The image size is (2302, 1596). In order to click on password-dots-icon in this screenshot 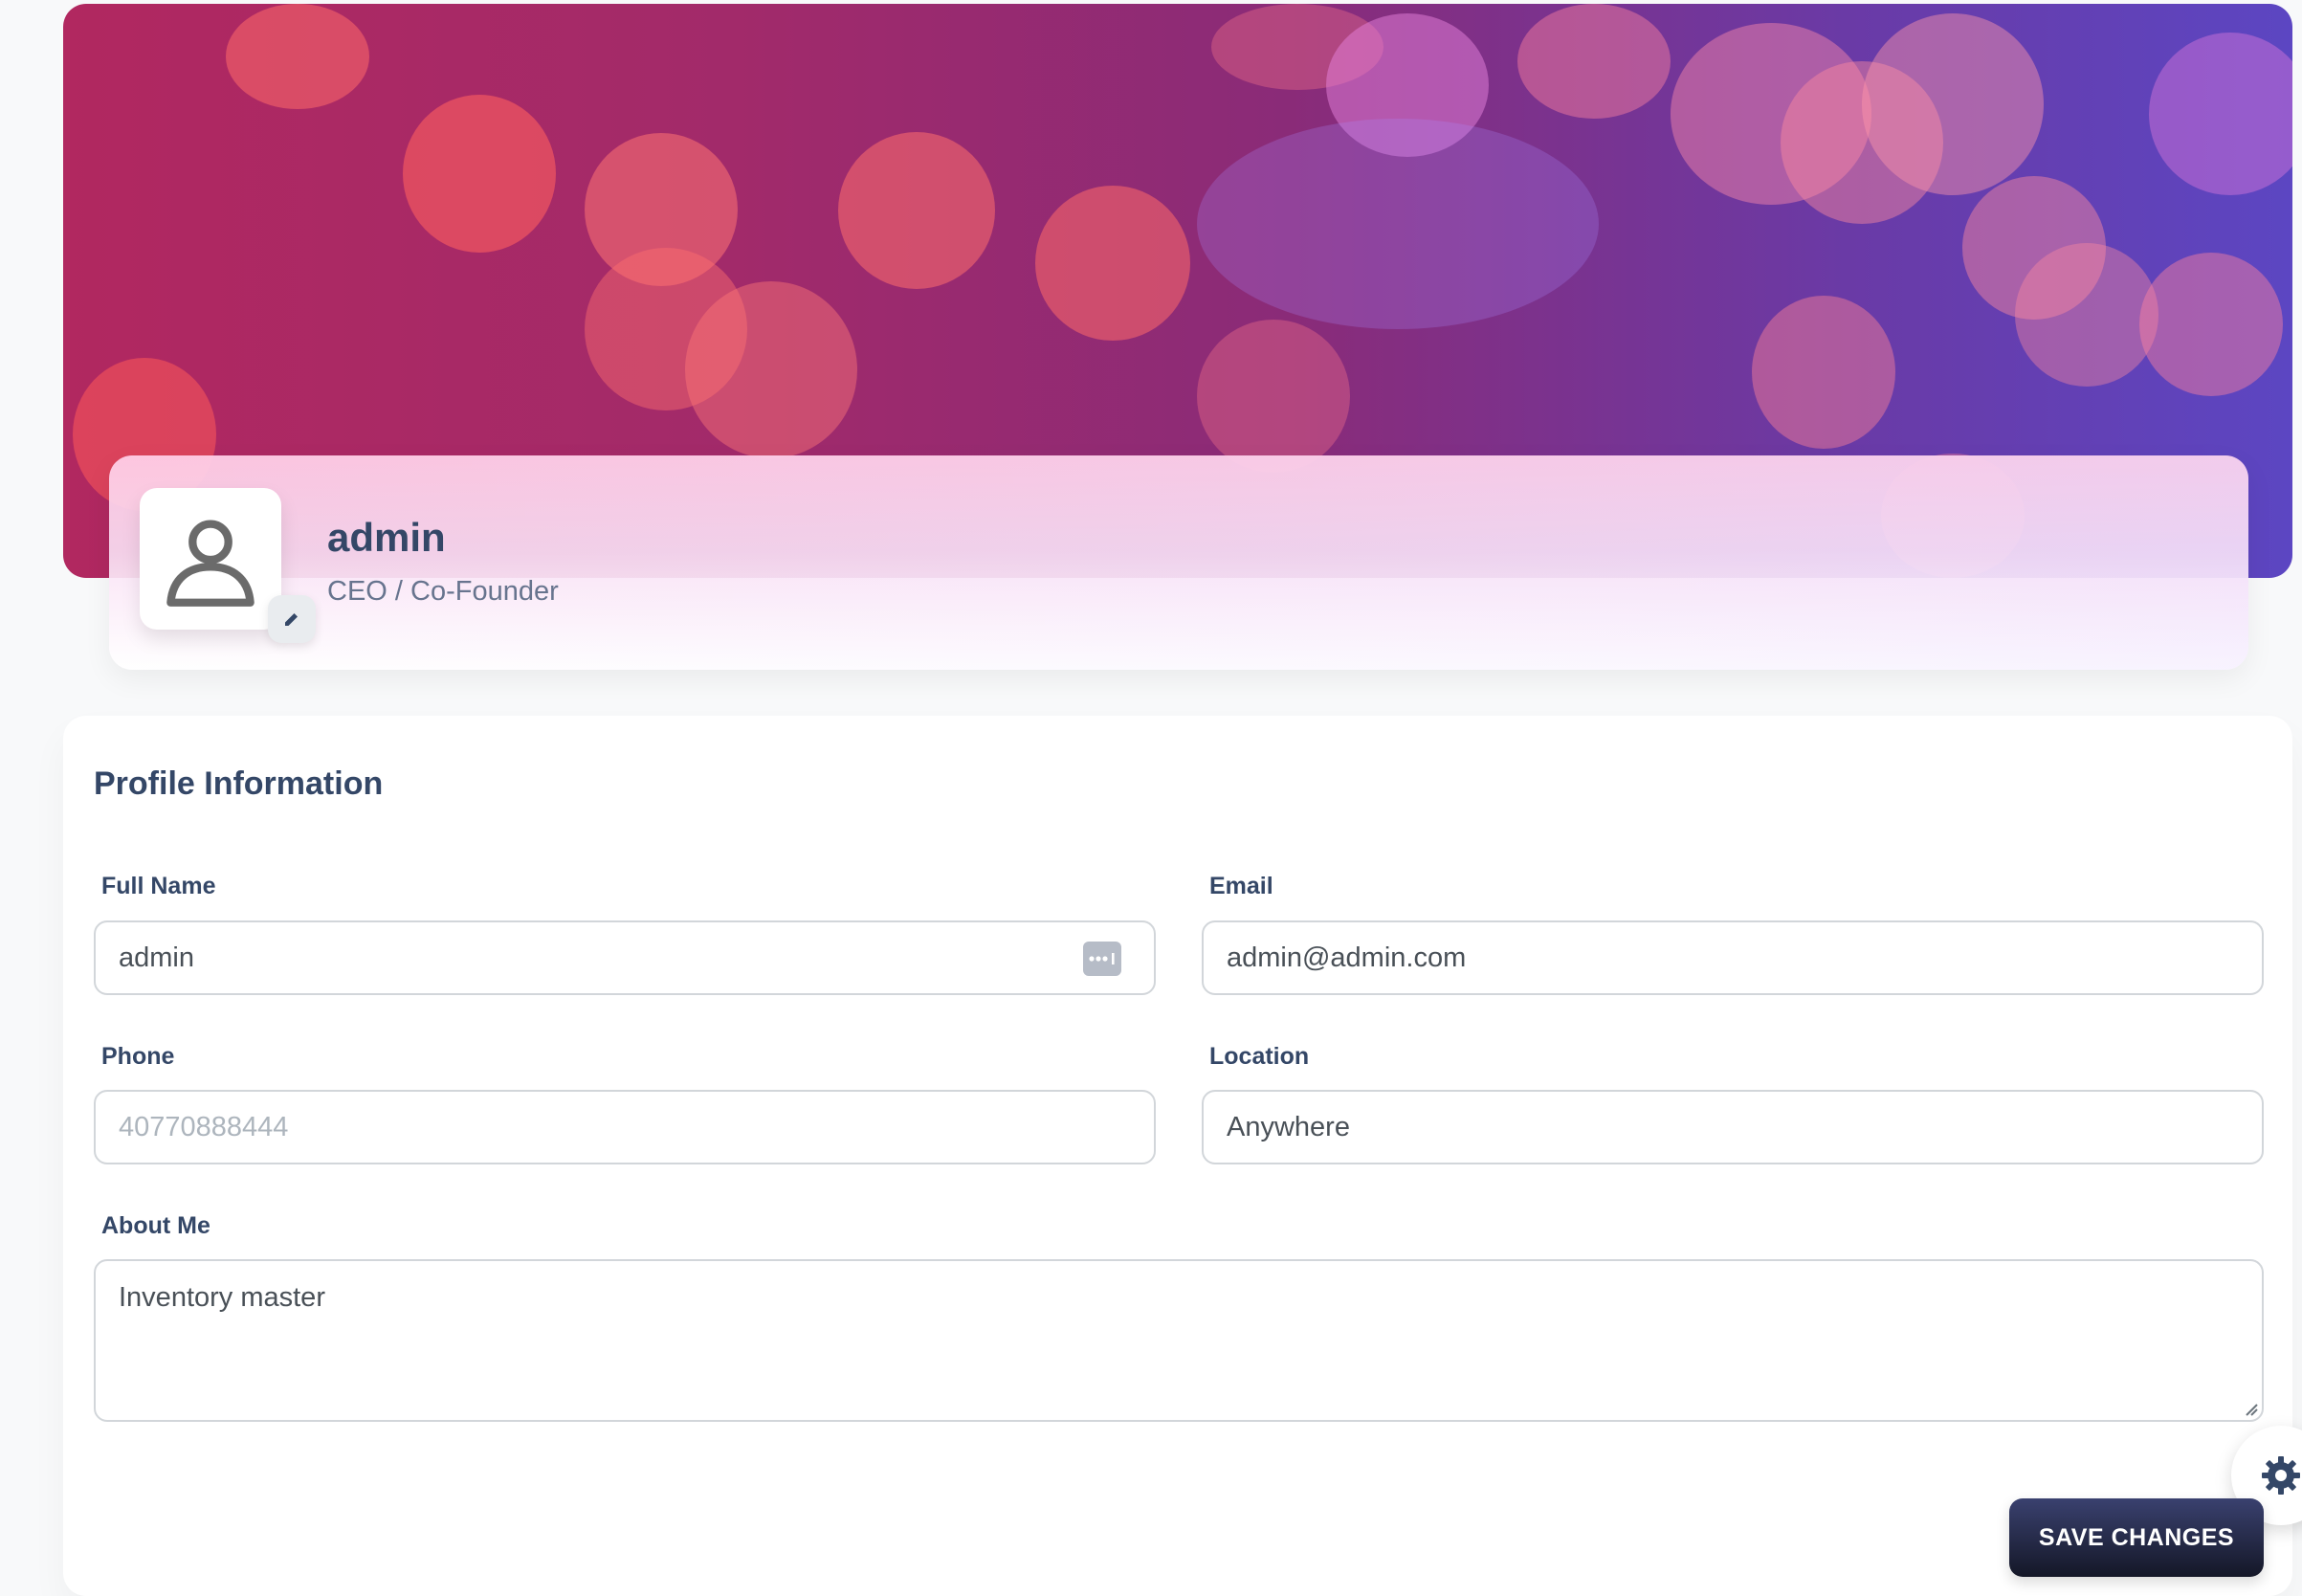, I will do `click(1102, 959)`.